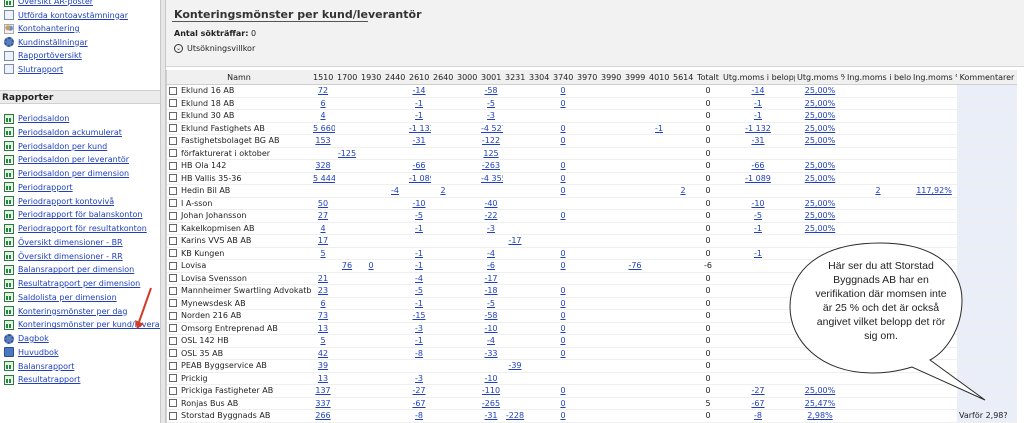 The image size is (1024, 423). What do you see at coordinates (418, 90) in the screenshot?
I see `account-amount-link: -14` at bounding box center [418, 90].